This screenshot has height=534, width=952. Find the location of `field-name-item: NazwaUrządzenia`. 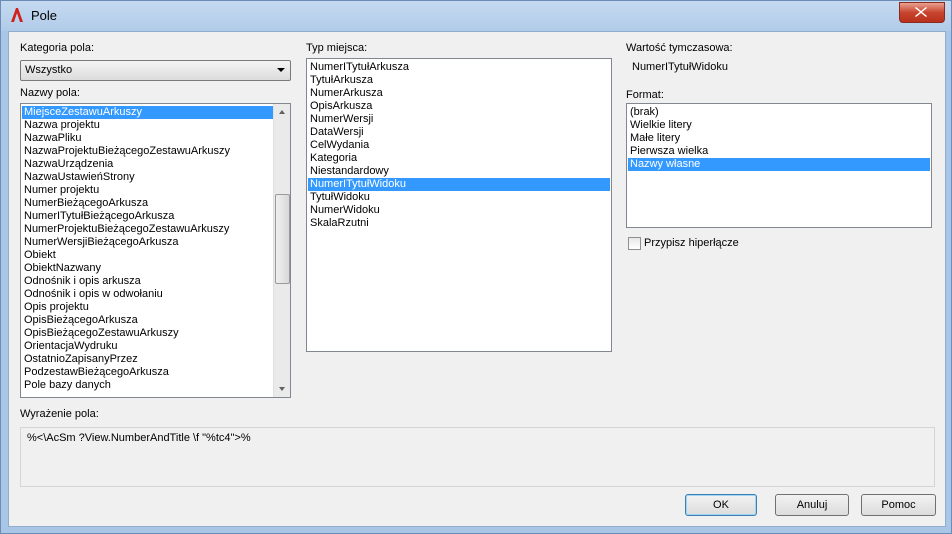

field-name-item: NazwaUrządzenia is located at coordinates (147, 164).